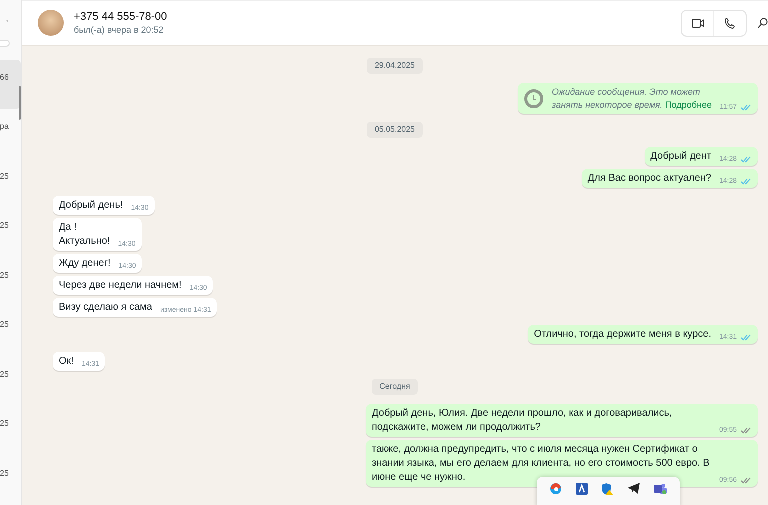  I want to click on paper-plane-icon, so click(634, 488).